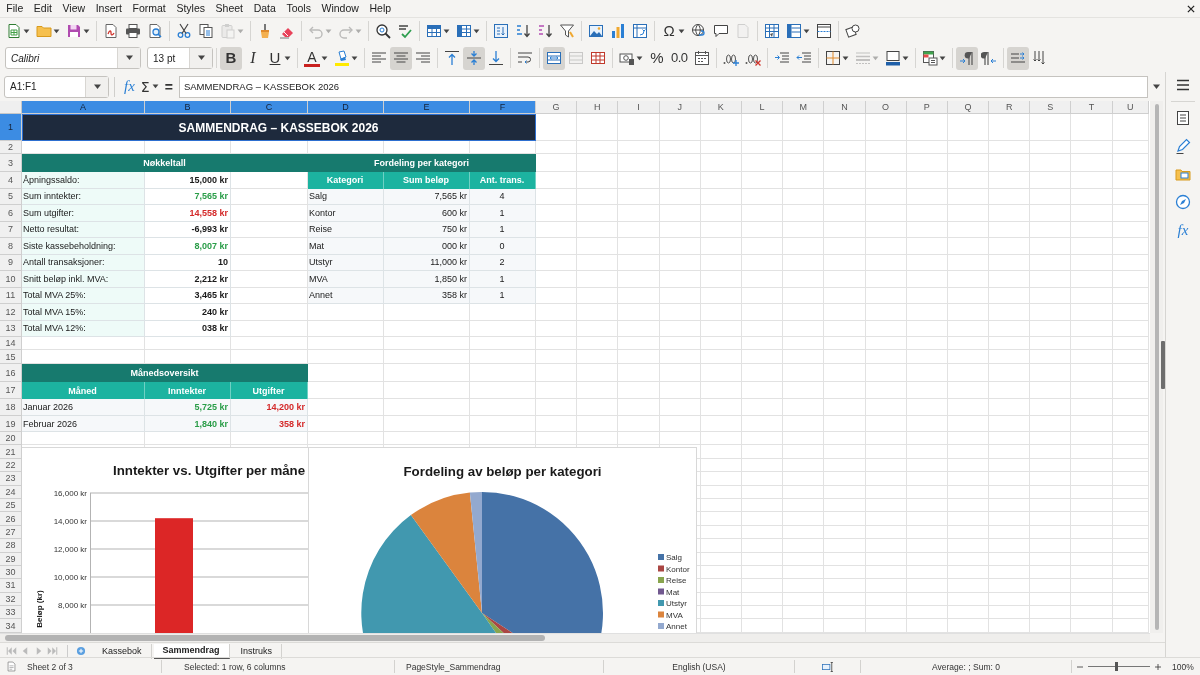  What do you see at coordinates (73, 58) in the screenshot?
I see `font-name-box: Calibri` at bounding box center [73, 58].